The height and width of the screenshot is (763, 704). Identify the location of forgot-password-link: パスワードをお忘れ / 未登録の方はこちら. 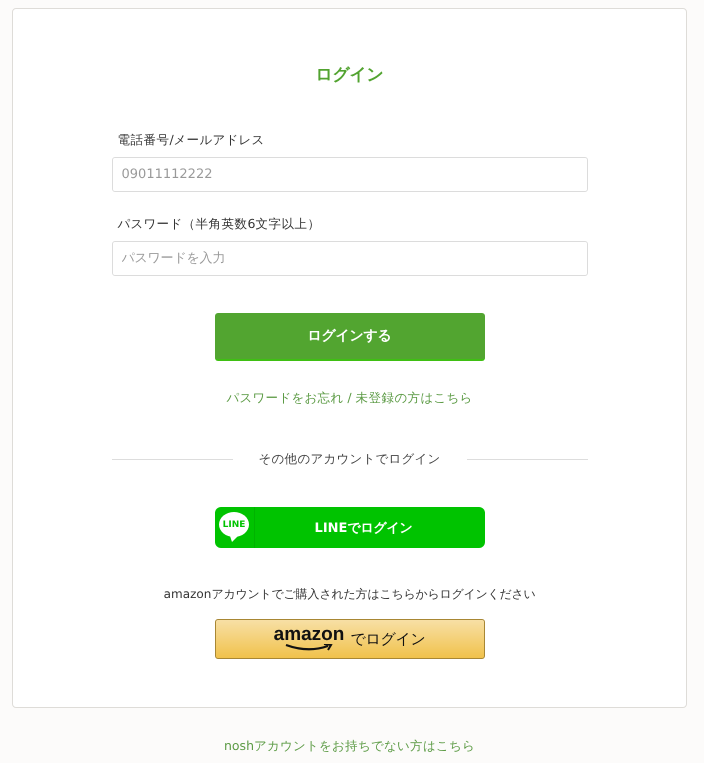
(349, 397).